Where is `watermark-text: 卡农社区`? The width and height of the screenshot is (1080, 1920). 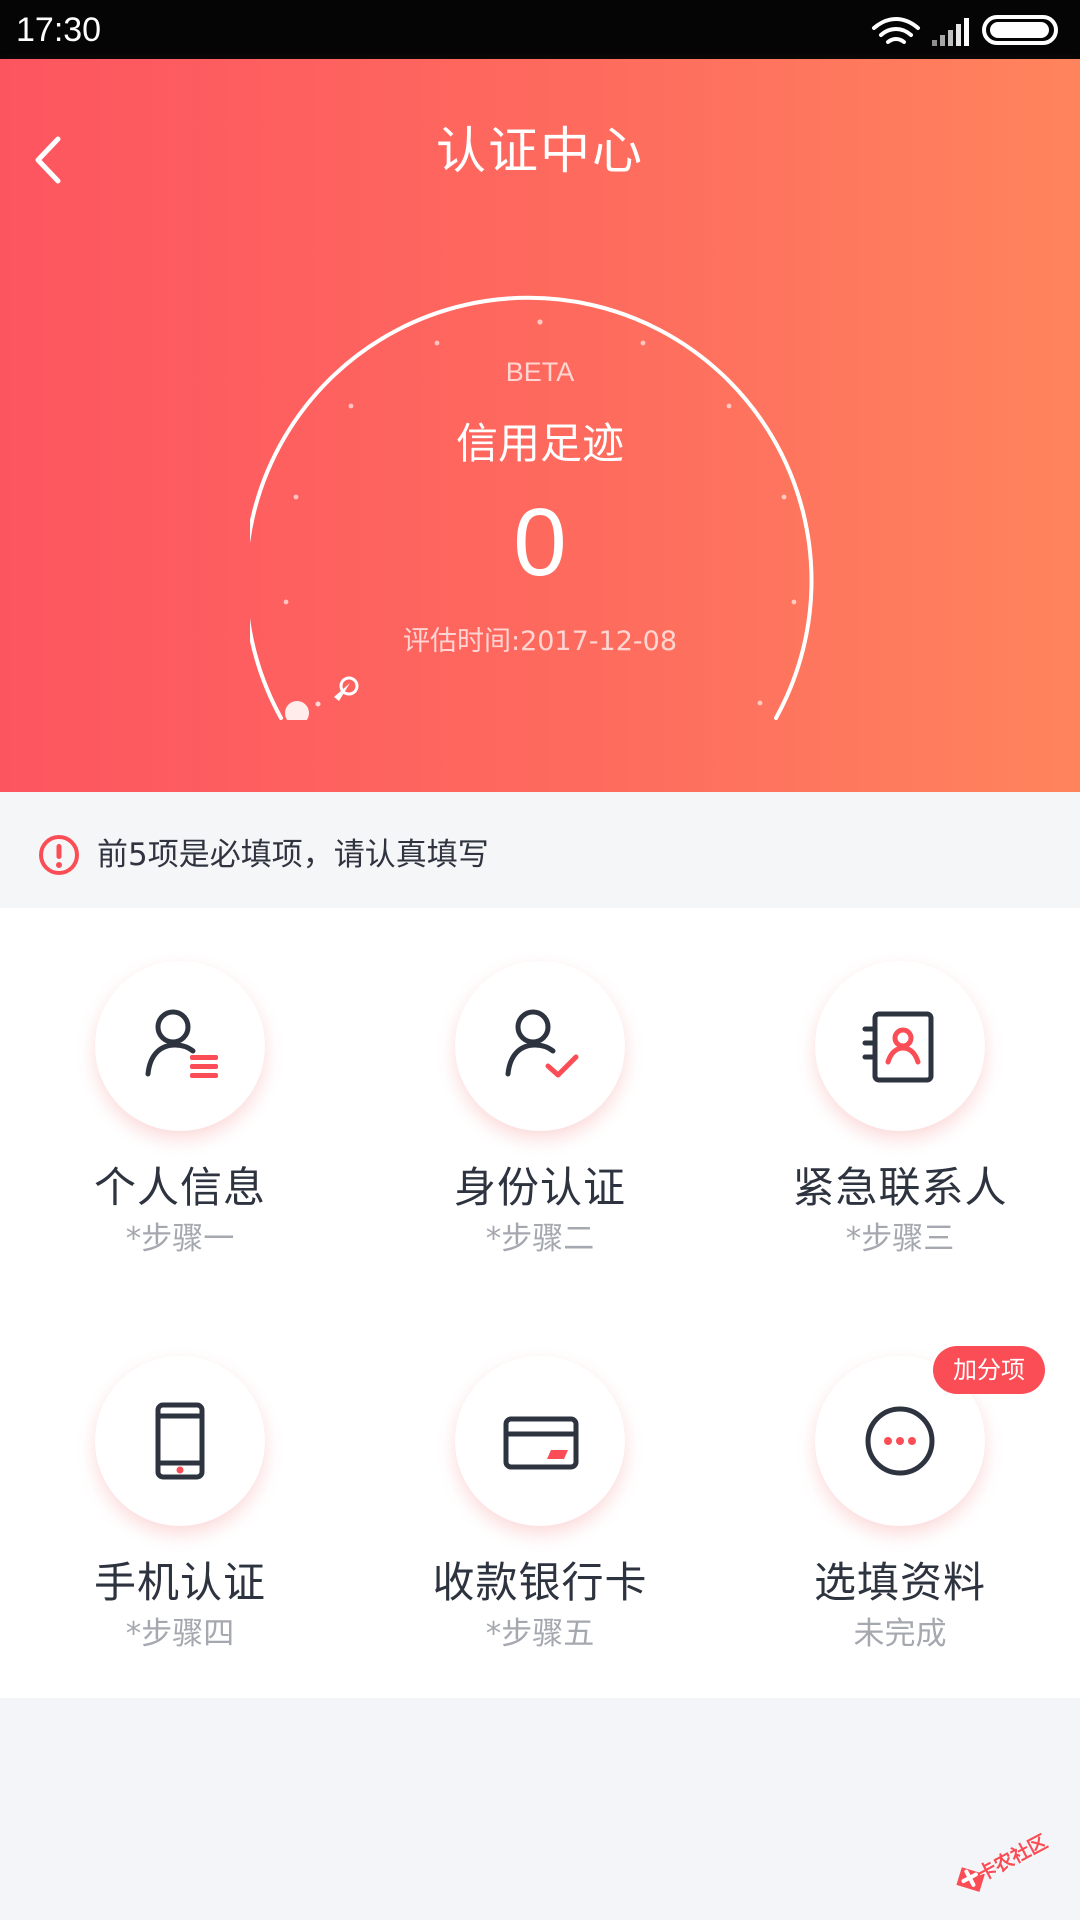
watermark-text: 卡农社区 is located at coordinates (1012, 1858).